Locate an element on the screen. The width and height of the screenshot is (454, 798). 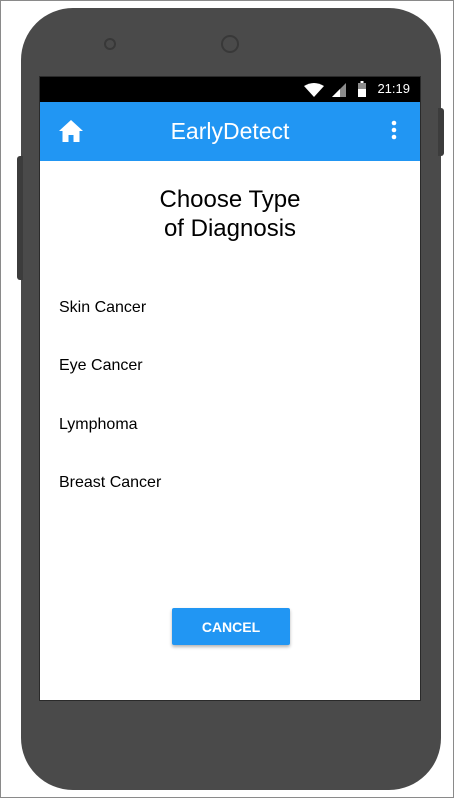
volume-button is located at coordinates (20, 218).